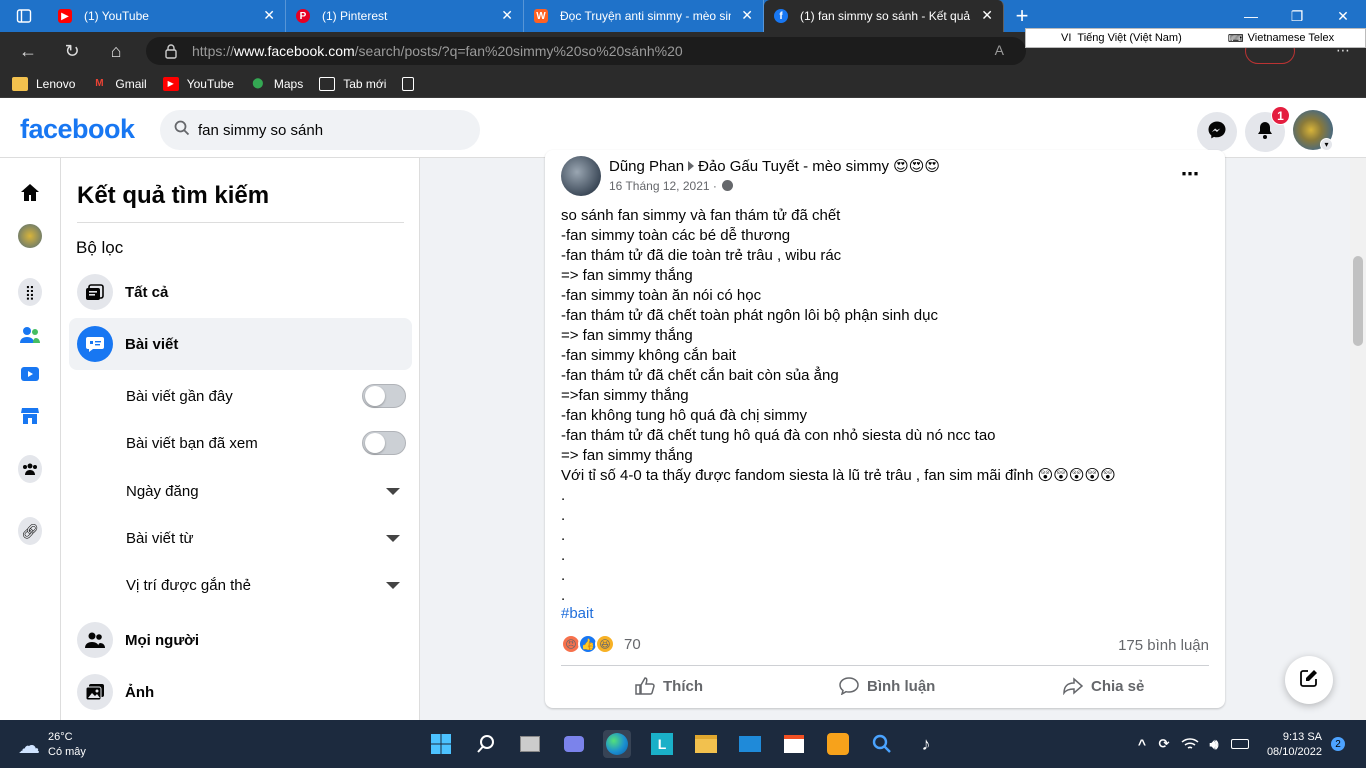 Image resolution: width=1366 pixels, height=768 pixels. I want to click on scrollbar-thumb, so click(1358, 301).